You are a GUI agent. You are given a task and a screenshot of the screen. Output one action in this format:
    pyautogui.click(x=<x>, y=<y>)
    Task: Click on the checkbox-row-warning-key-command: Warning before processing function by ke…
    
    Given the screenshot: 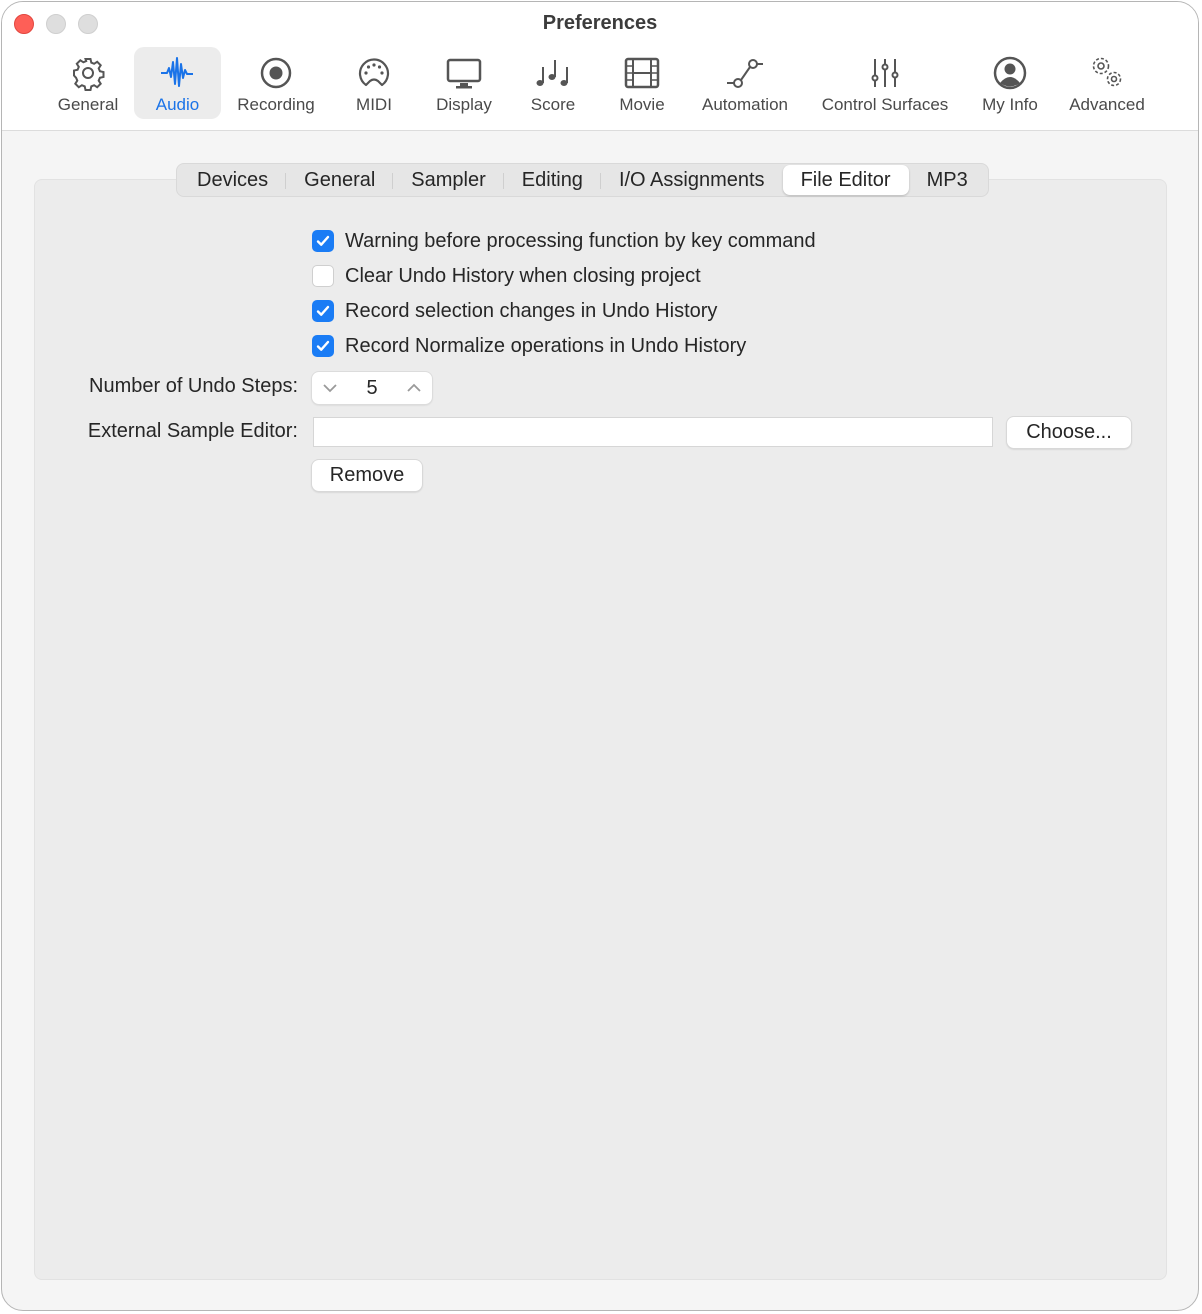 What is the action you would take?
    pyautogui.click(x=564, y=241)
    